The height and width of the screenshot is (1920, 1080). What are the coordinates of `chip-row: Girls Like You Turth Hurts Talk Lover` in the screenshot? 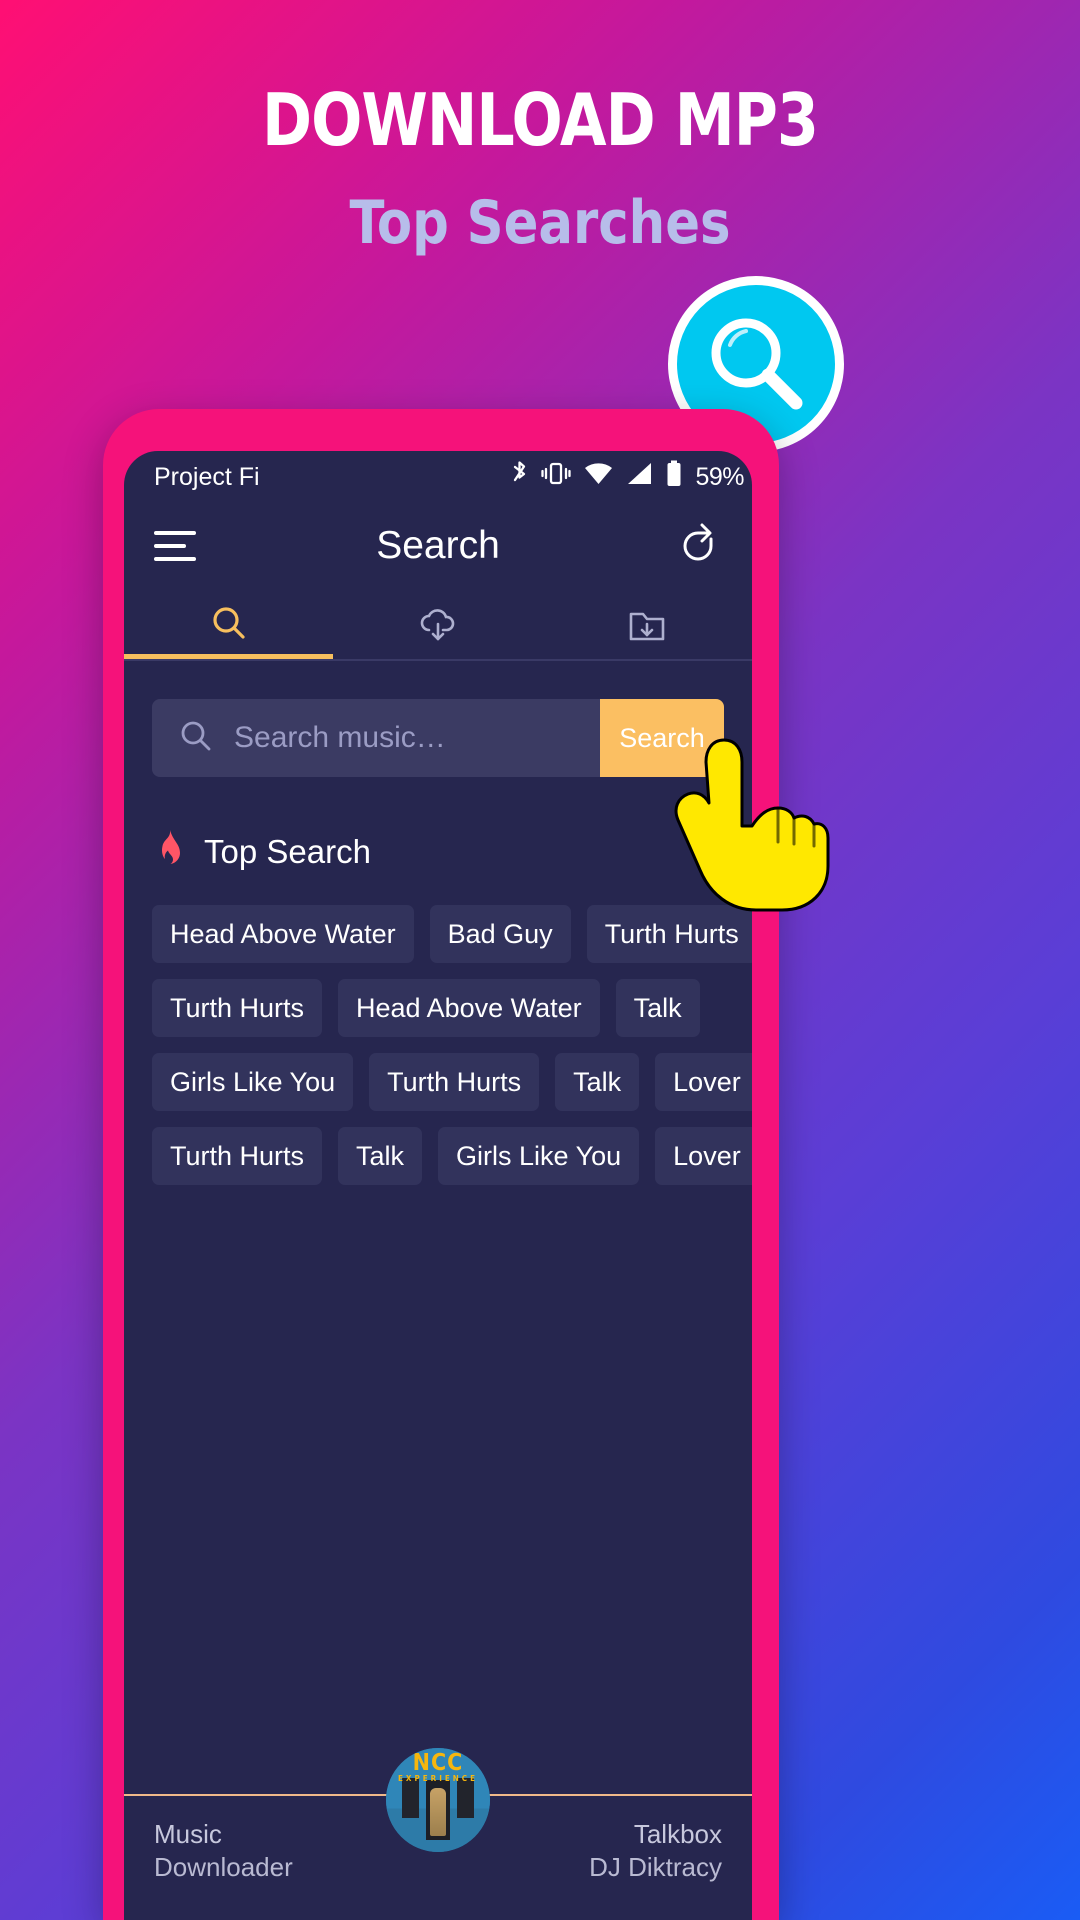 It's located at (452, 1082).